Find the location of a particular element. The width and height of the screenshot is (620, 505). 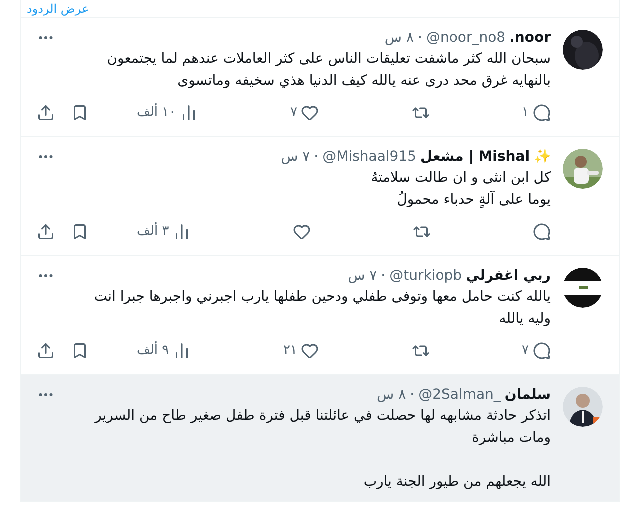

user-handle: @noor_no8 is located at coordinates (466, 38).